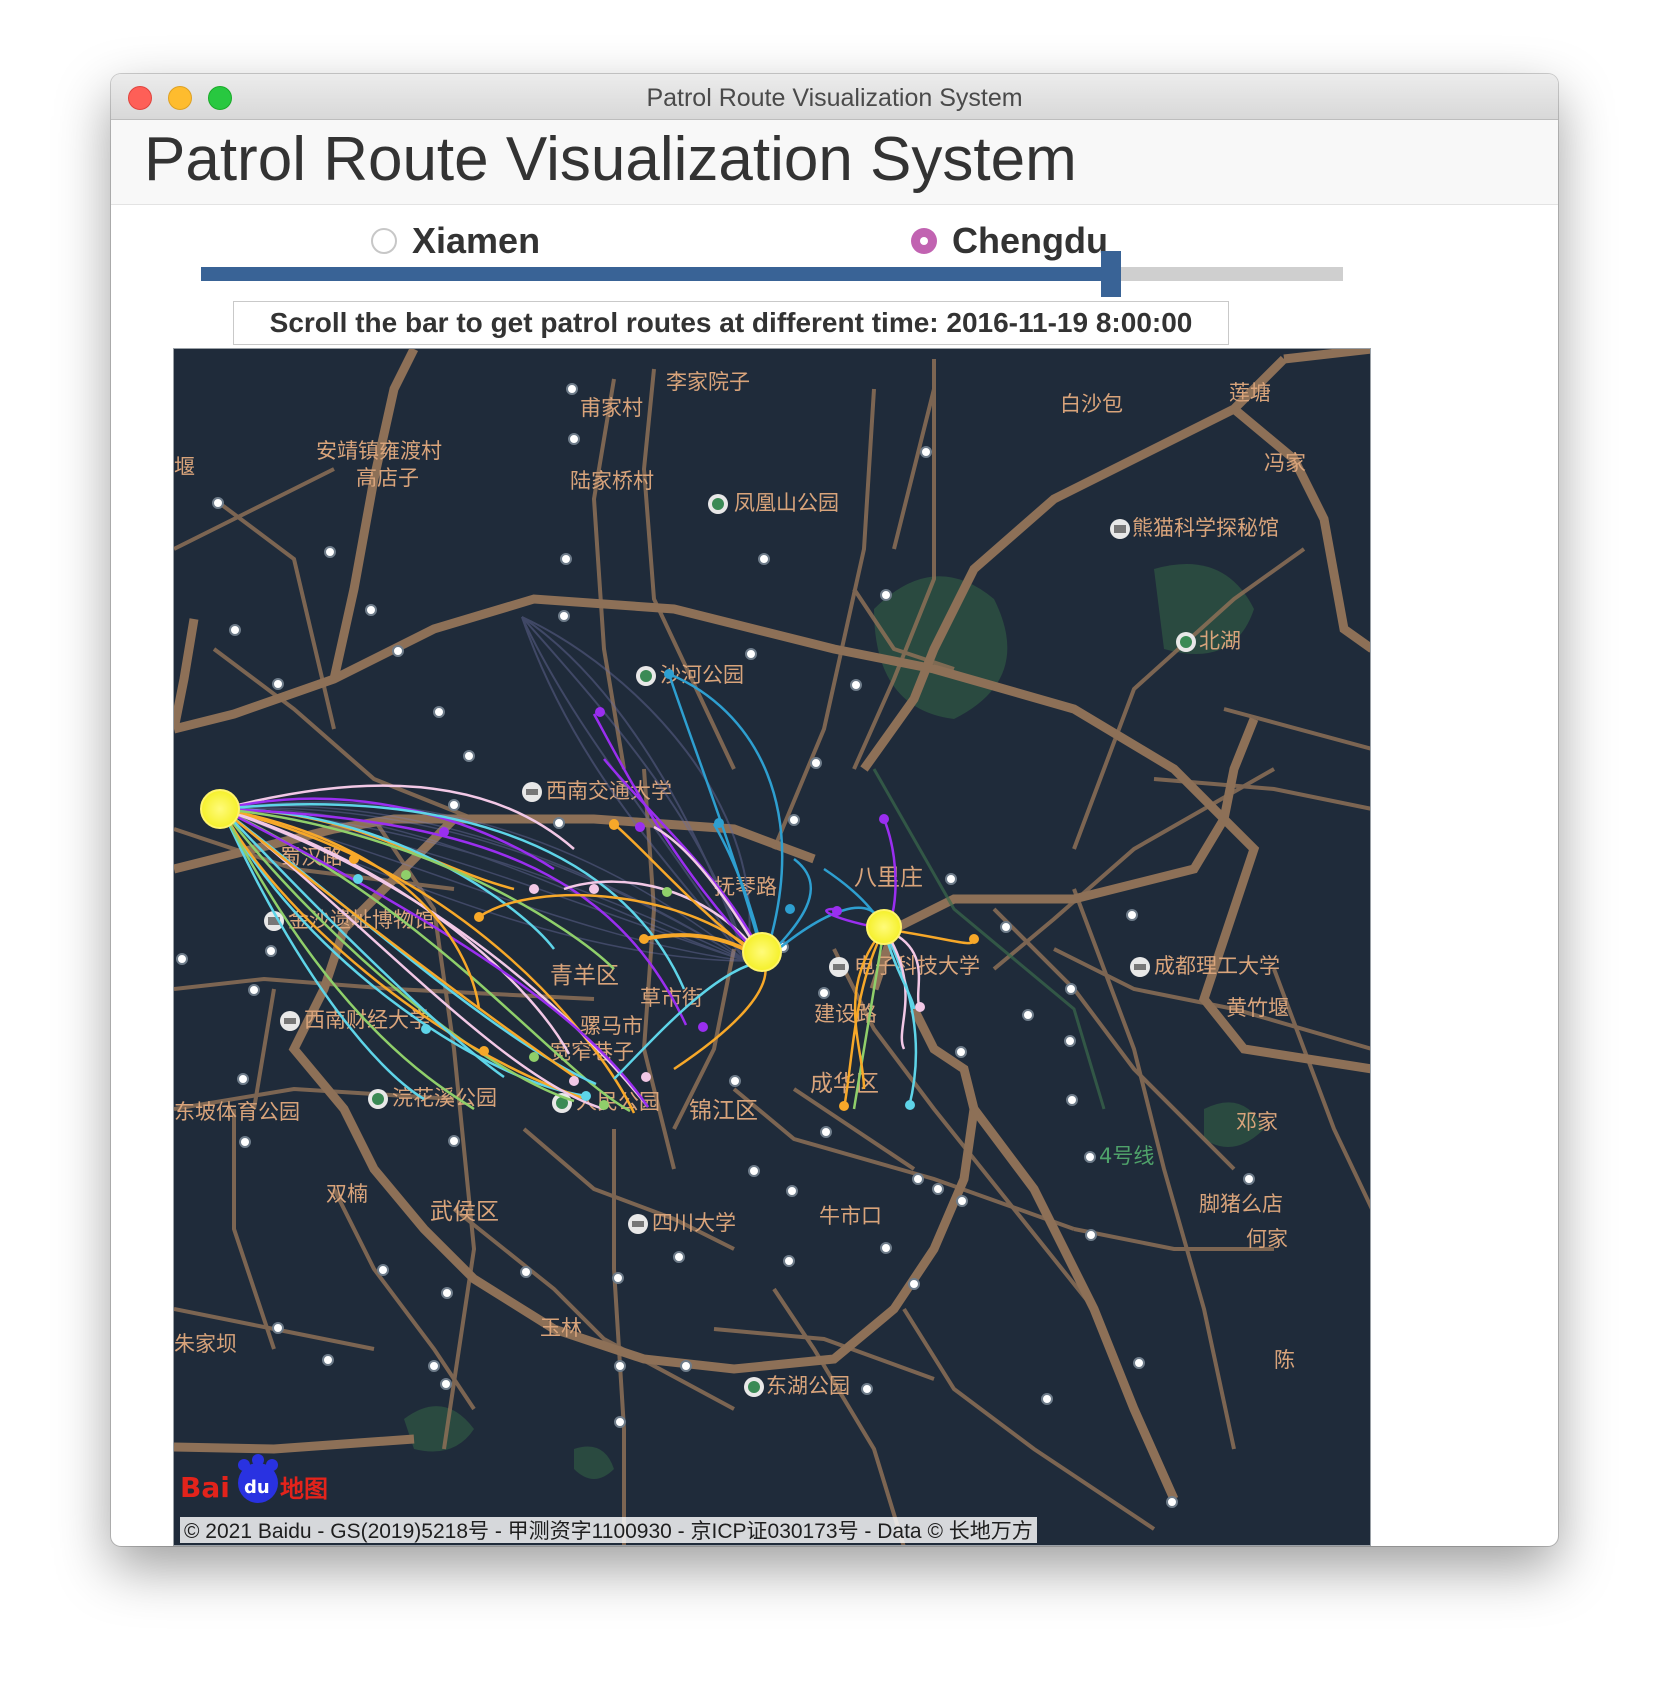 This screenshot has width=1670, height=1694. What do you see at coordinates (1257, 1008) in the screenshot?
I see `map-label: 黄竹堰` at bounding box center [1257, 1008].